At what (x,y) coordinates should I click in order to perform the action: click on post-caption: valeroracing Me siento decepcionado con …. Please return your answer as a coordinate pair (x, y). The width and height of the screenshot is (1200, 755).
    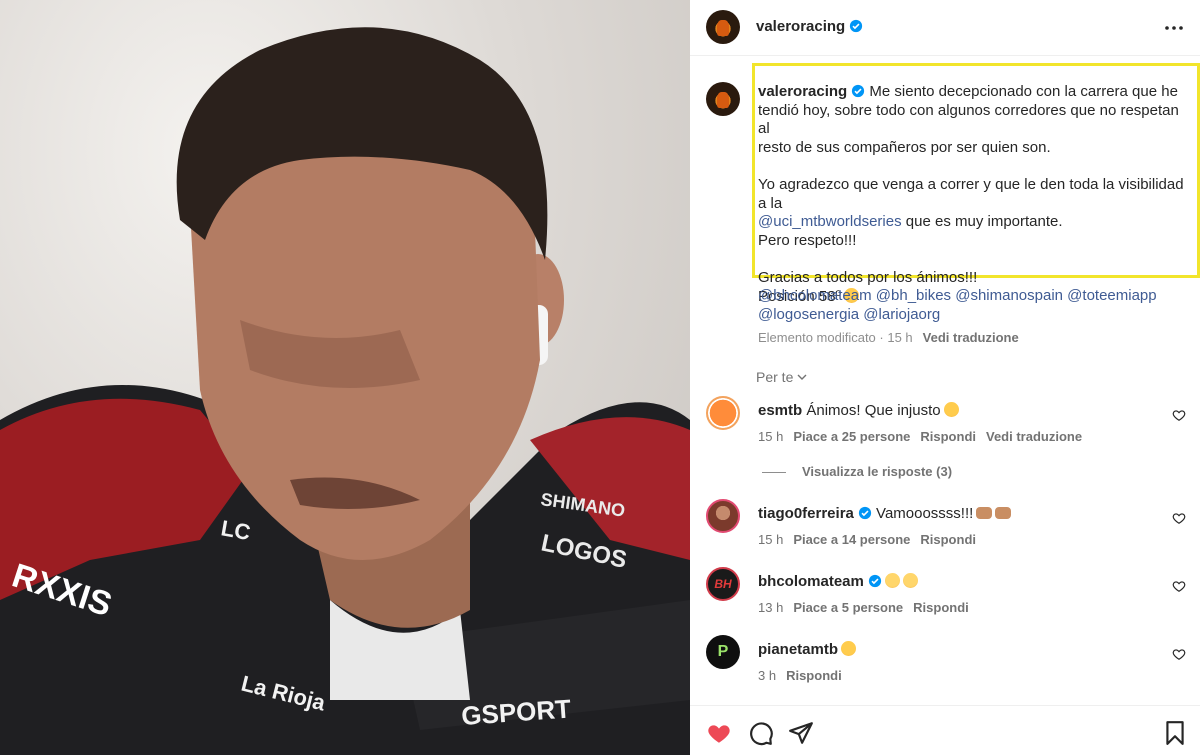
    Looking at the image, I should click on (976, 194).